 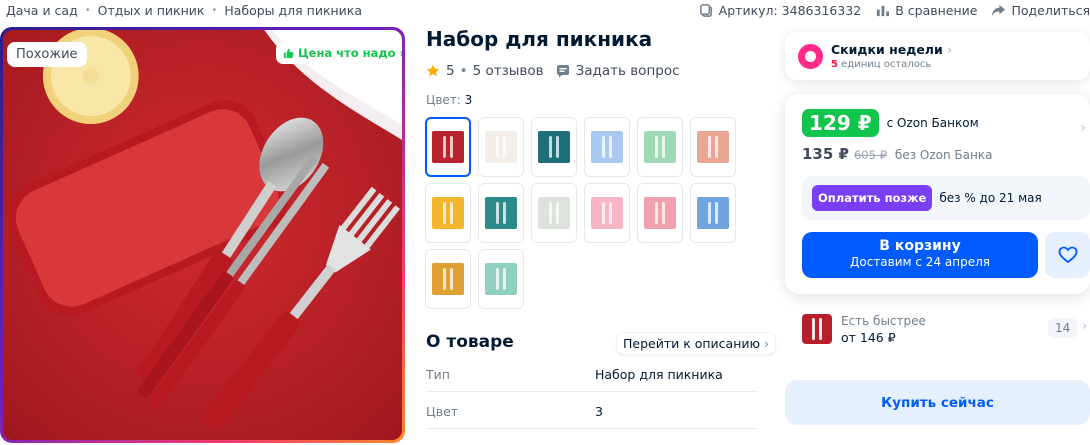 I want to click on share-button: Поделиться, so click(x=1040, y=10).